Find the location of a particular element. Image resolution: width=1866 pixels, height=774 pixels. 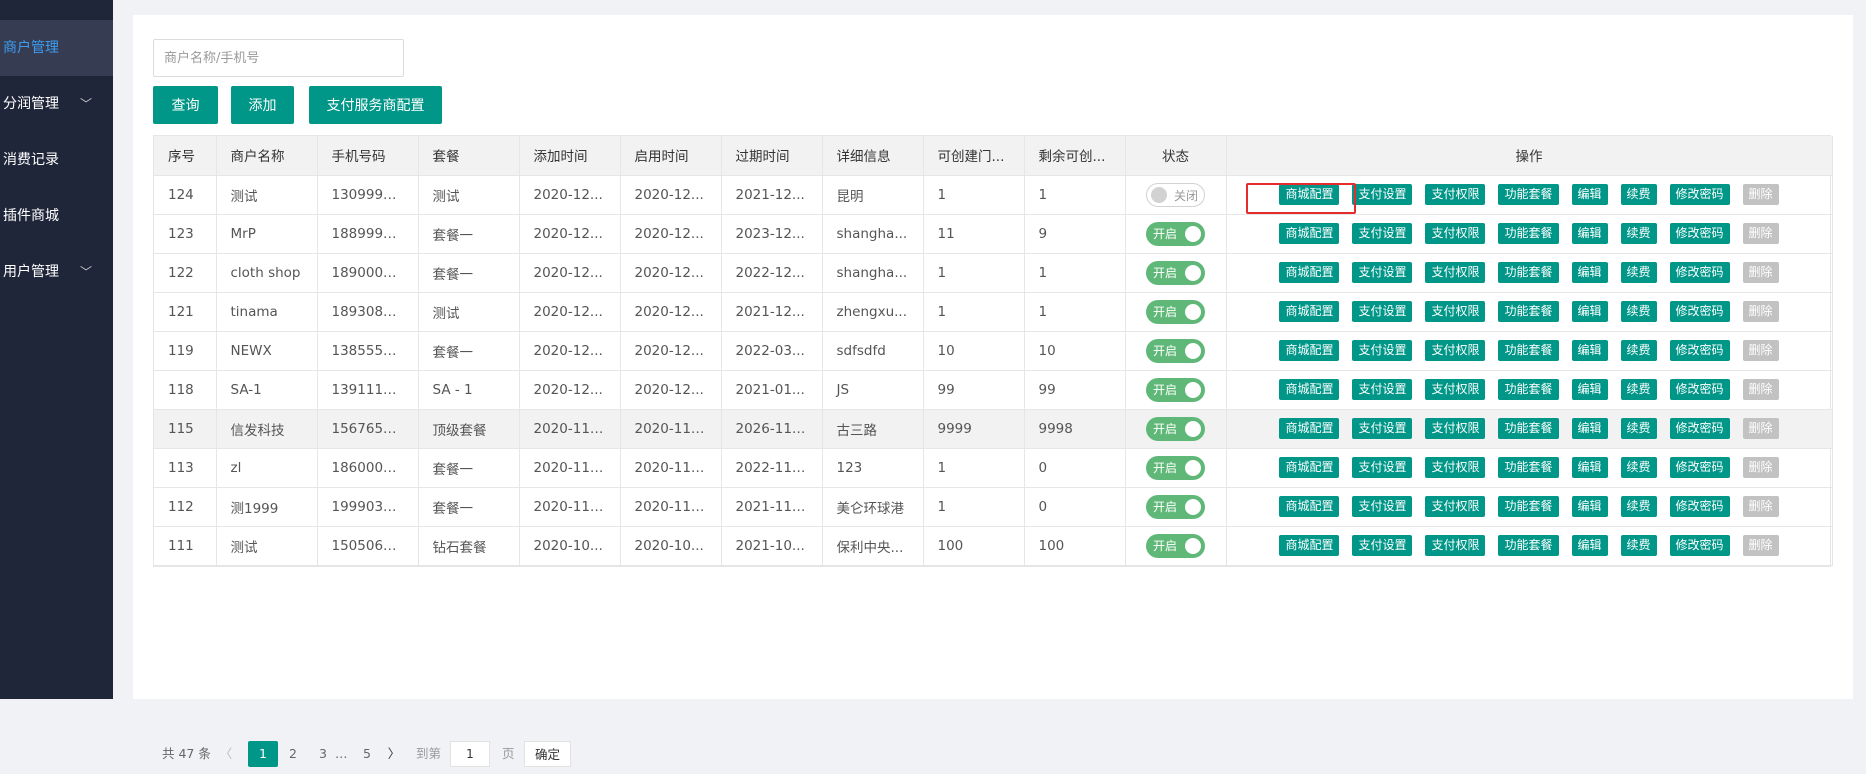

sidebar-item-profit: 分润管理 ﹀ is located at coordinates (56, 104).